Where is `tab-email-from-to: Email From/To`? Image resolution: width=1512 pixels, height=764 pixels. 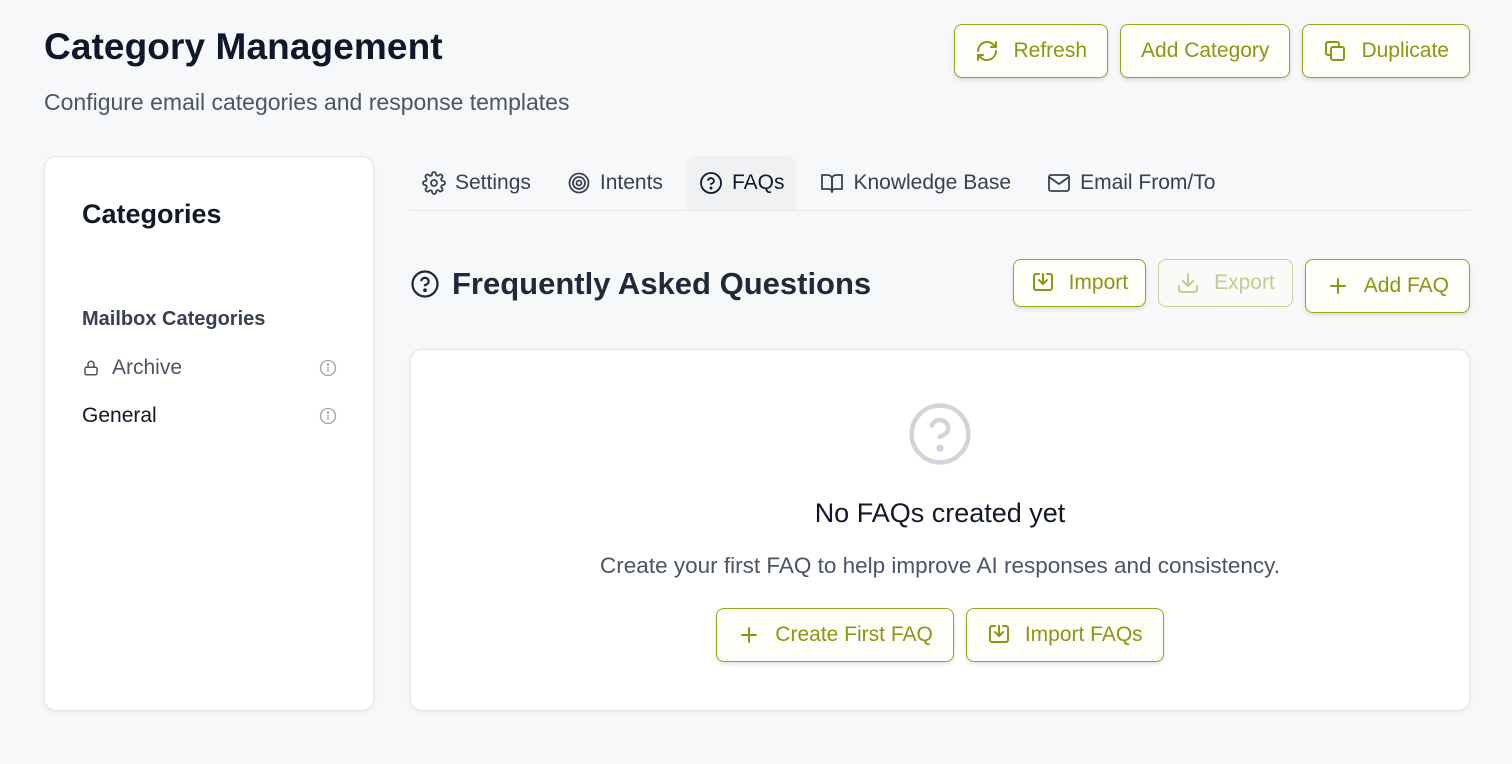 tab-email-from-to: Email From/To is located at coordinates (1131, 183).